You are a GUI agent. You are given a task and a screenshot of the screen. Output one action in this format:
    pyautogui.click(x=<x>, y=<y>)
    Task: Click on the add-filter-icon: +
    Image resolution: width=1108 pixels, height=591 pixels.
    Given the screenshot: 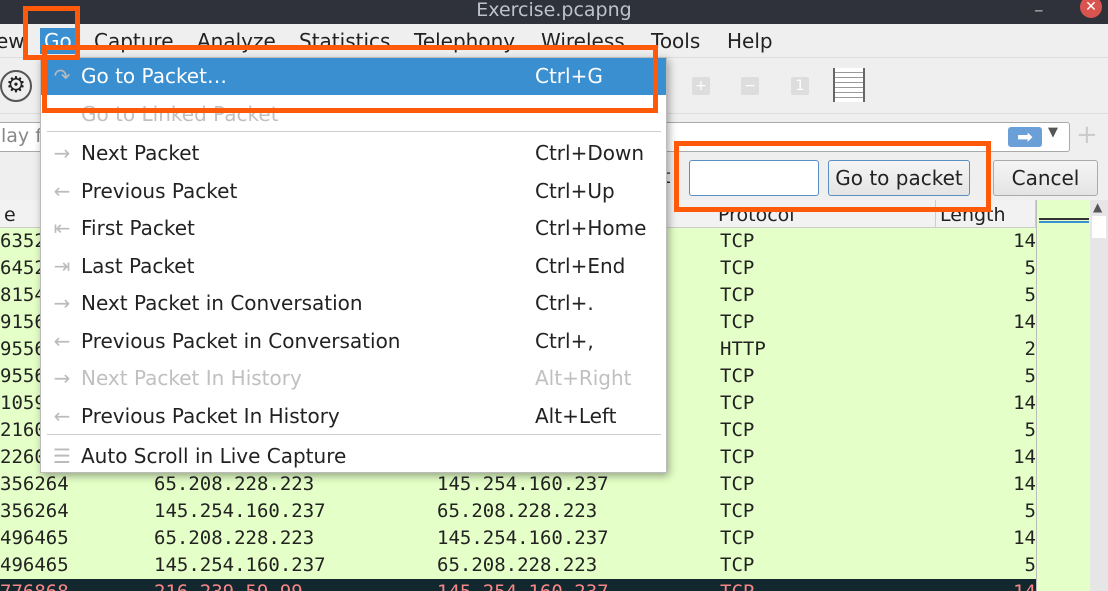 What is the action you would take?
    pyautogui.click(x=1087, y=135)
    